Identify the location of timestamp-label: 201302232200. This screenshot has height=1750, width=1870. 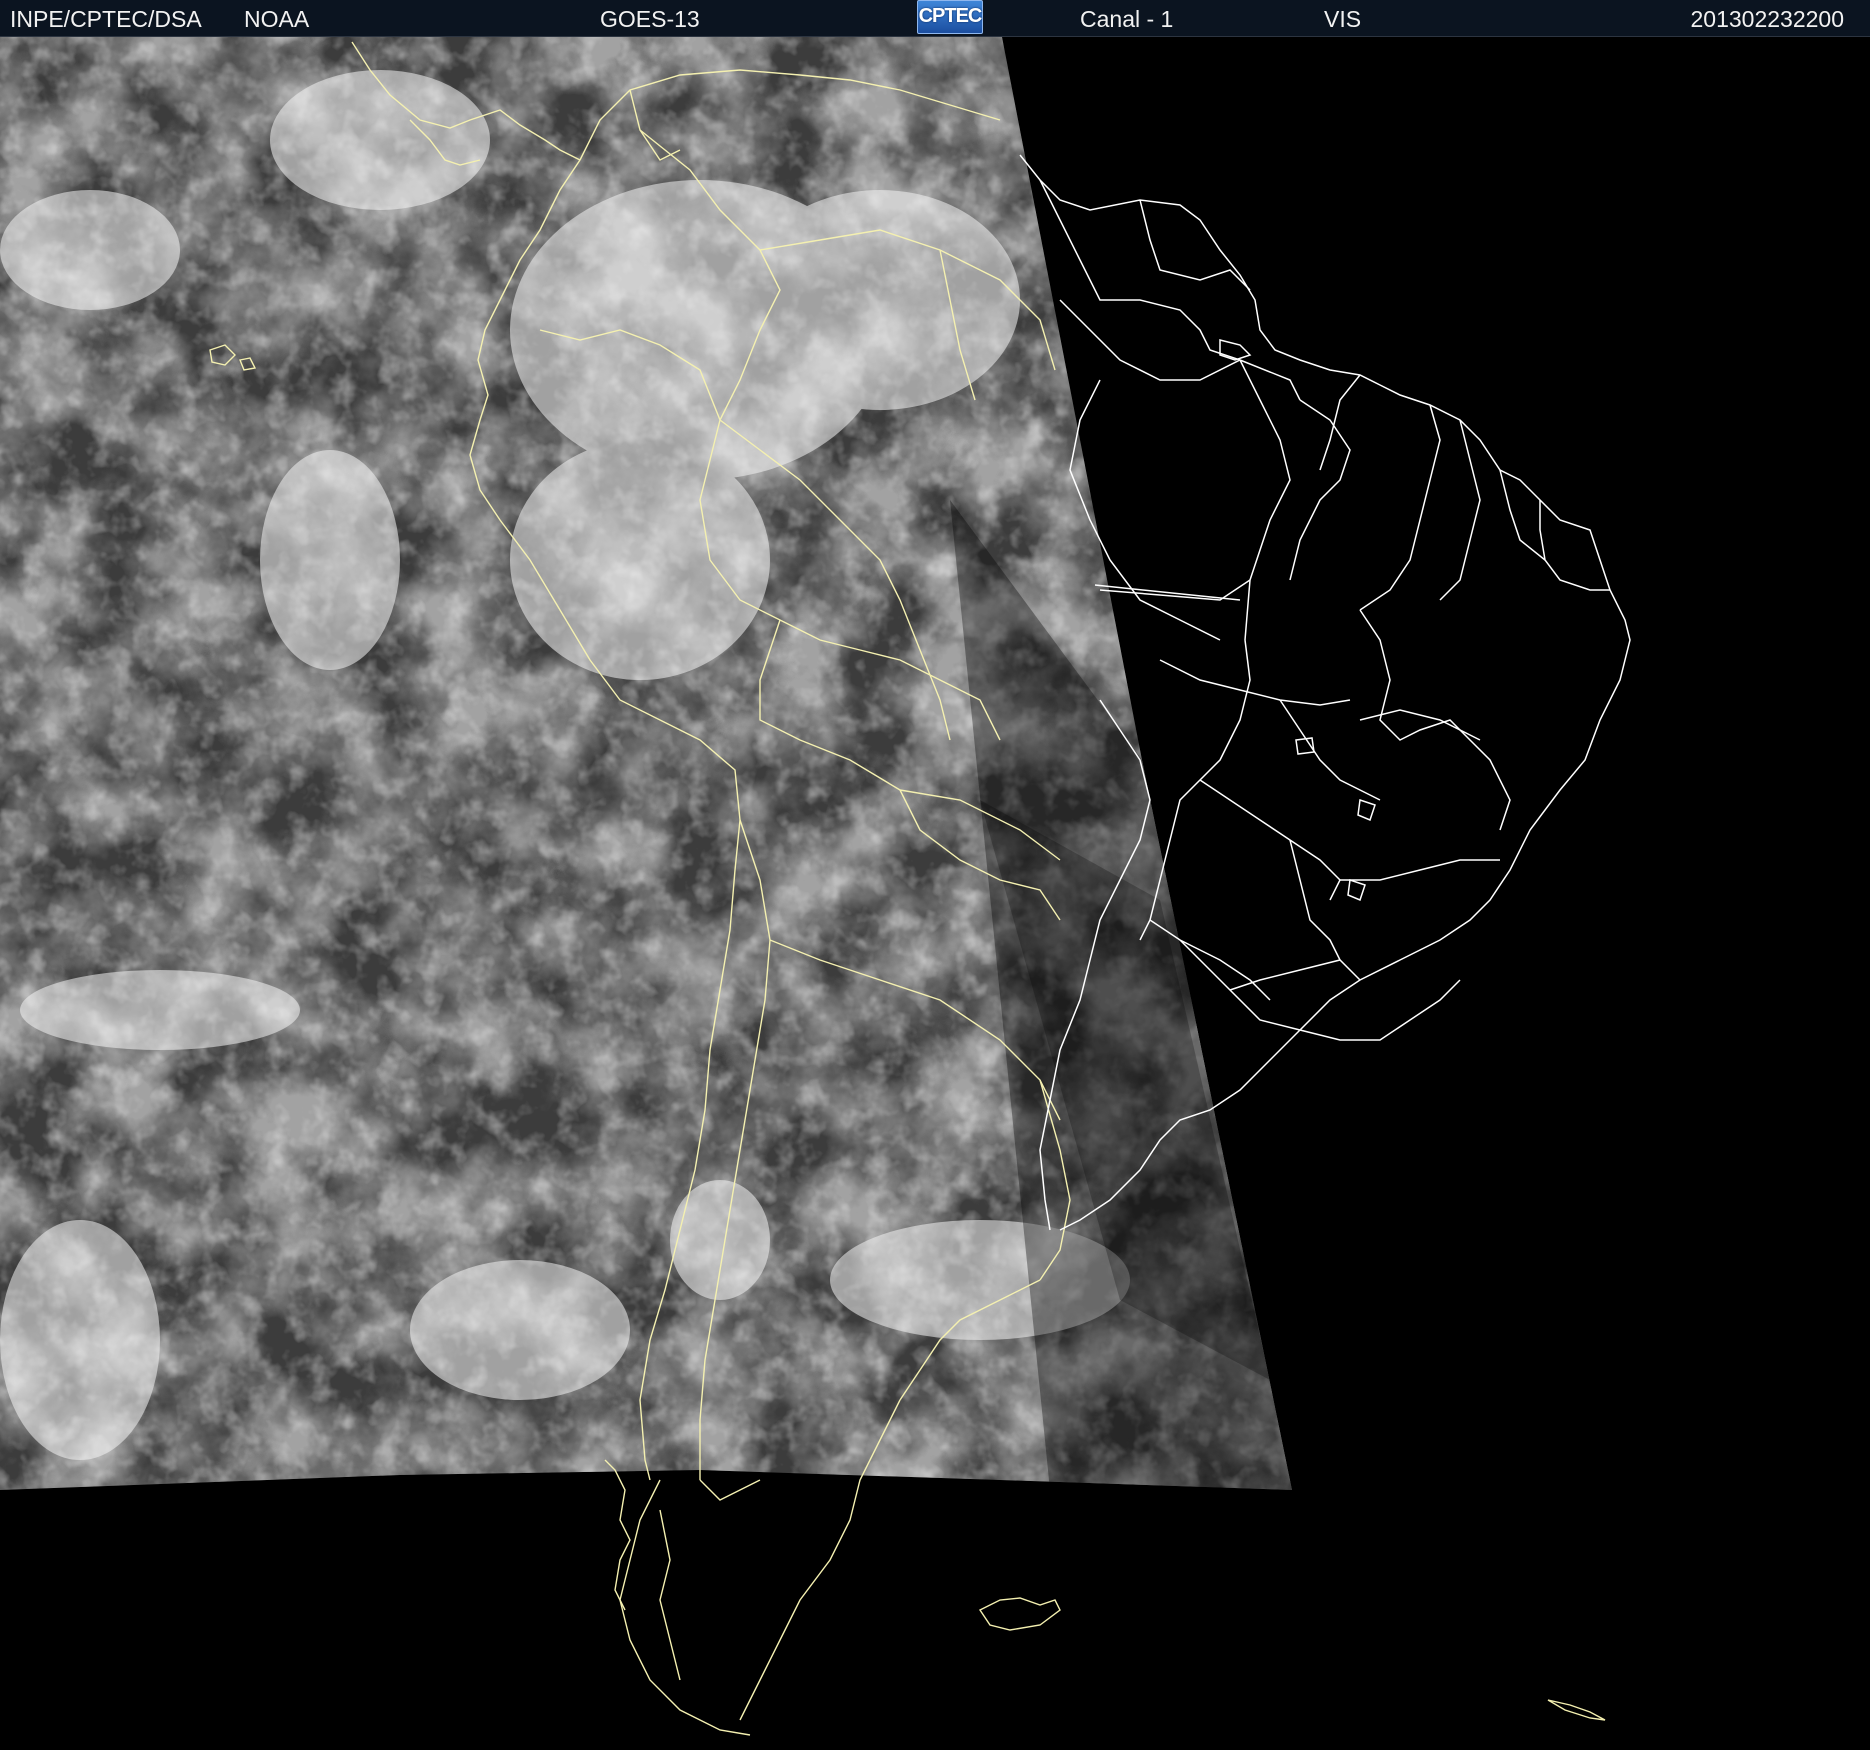
(1767, 19).